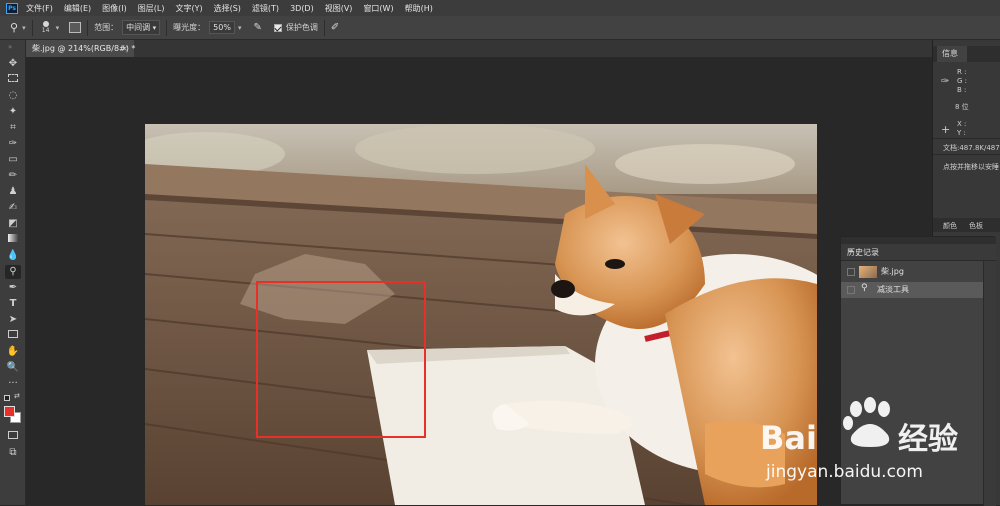  Describe the element at coordinates (257, 27) in the screenshot. I see `airbrush-icon: ✎` at that location.